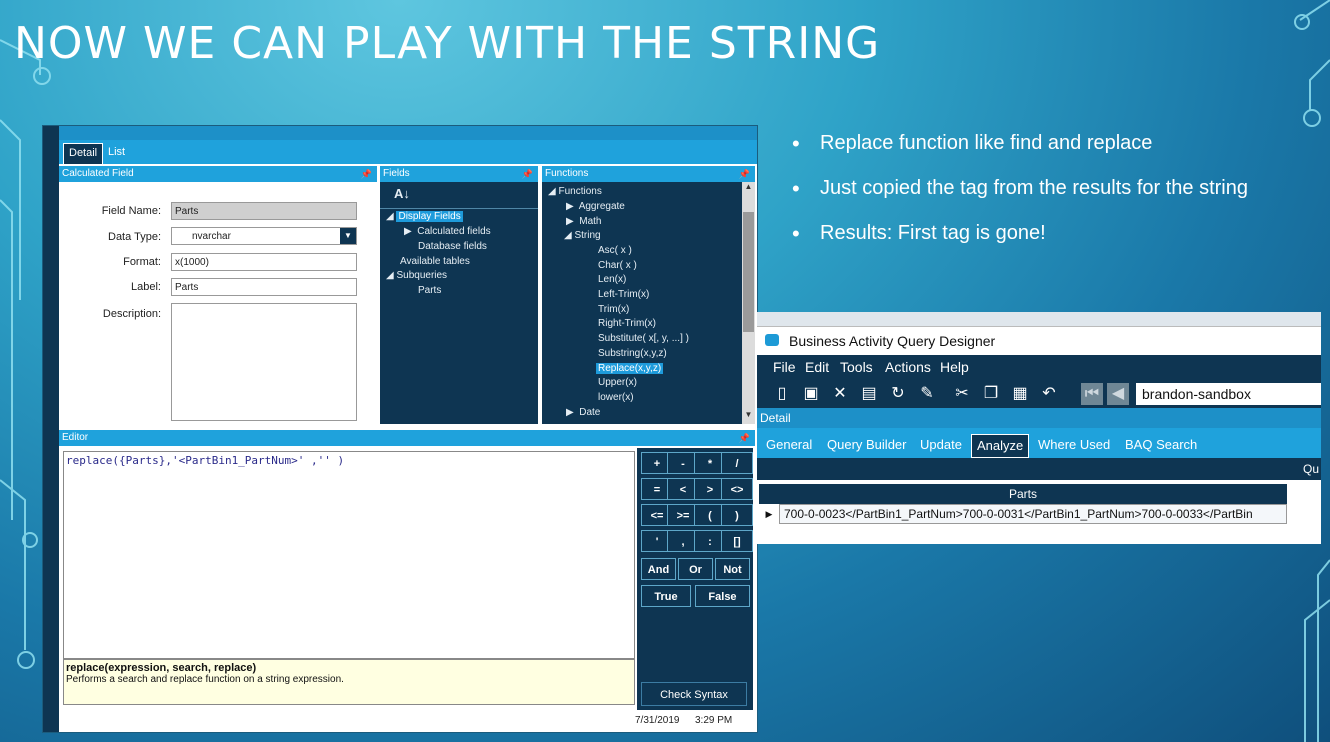  What do you see at coordinates (737, 541) in the screenshot?
I see `key-brackets: []` at bounding box center [737, 541].